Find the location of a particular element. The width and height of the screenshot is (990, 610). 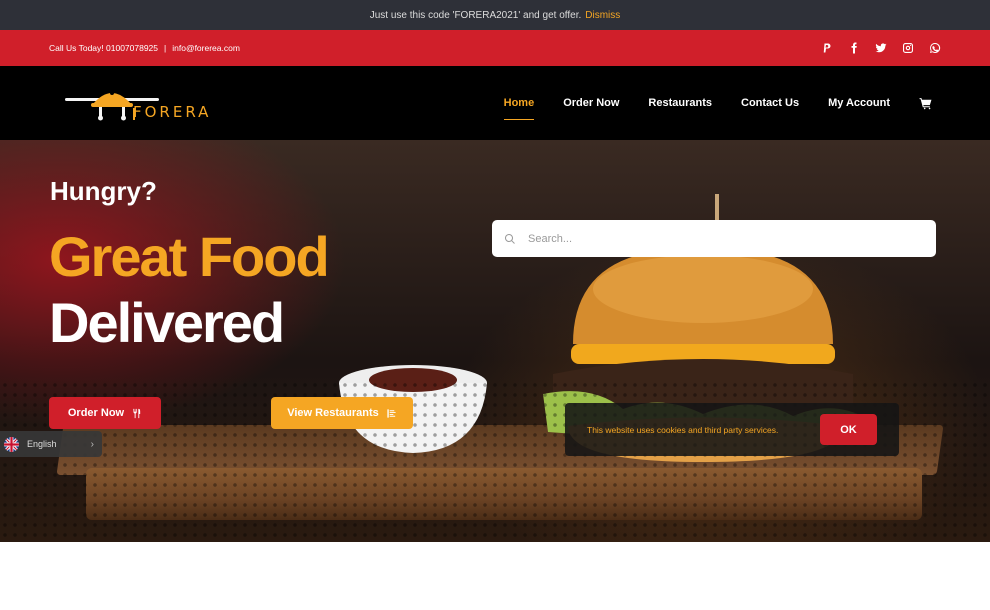

hero-headline-great-food: Great Food is located at coordinates (189, 256).